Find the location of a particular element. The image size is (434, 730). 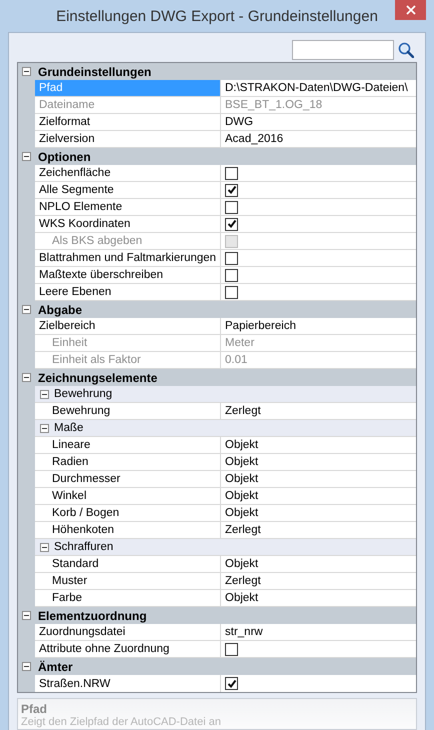

window-title: Einstellungen DWG Export - Grundeinstellungen is located at coordinates (217, 16).